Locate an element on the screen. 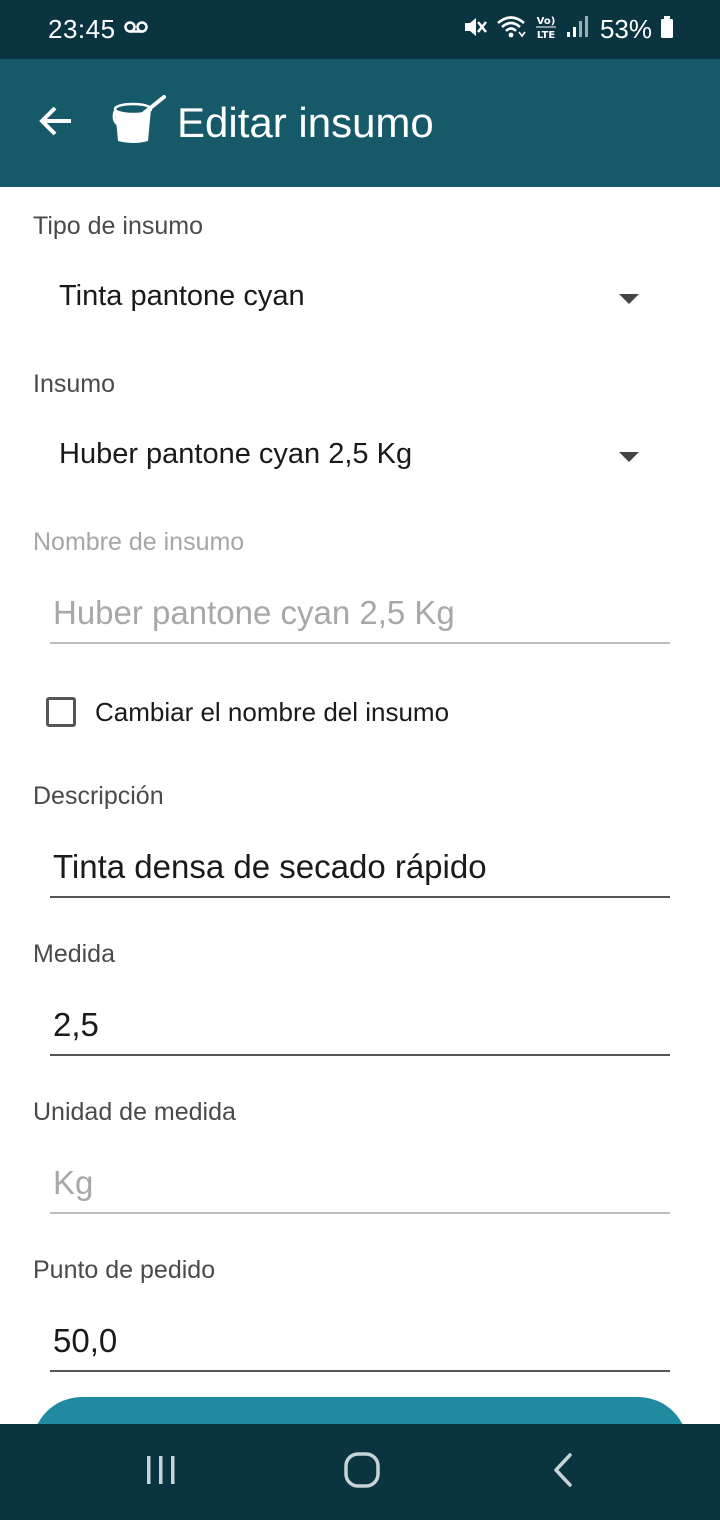 Image resolution: width=720 pixels, height=1520 pixels. medida-label: Medida is located at coordinates (74, 954).